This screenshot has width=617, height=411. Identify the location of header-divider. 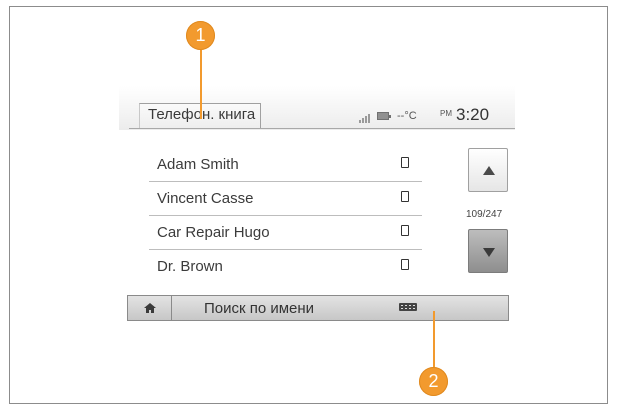
(322, 128).